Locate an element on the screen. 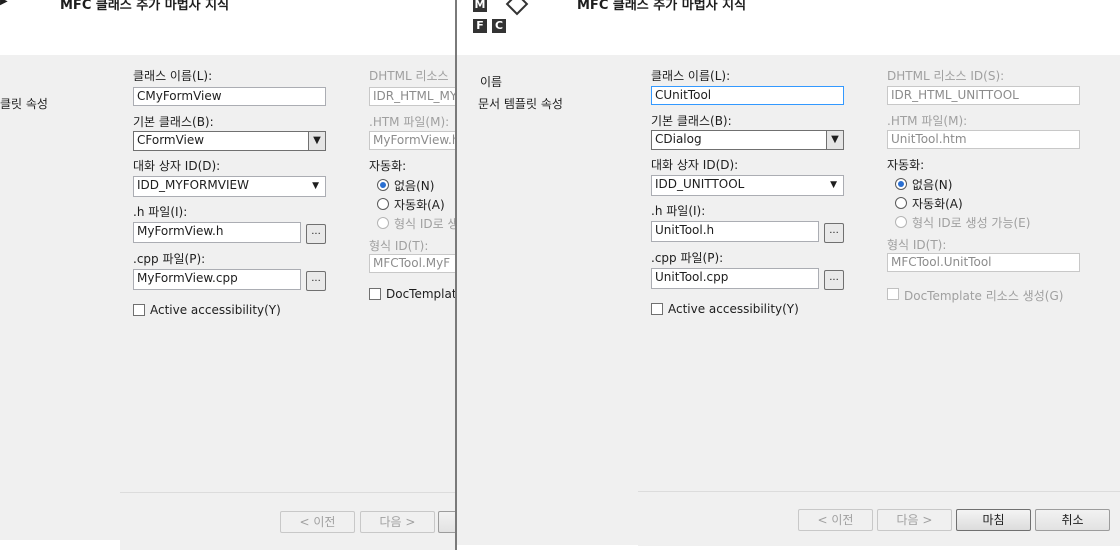 The height and width of the screenshot is (550, 1120). mfc-logo-c: C is located at coordinates (499, 26).